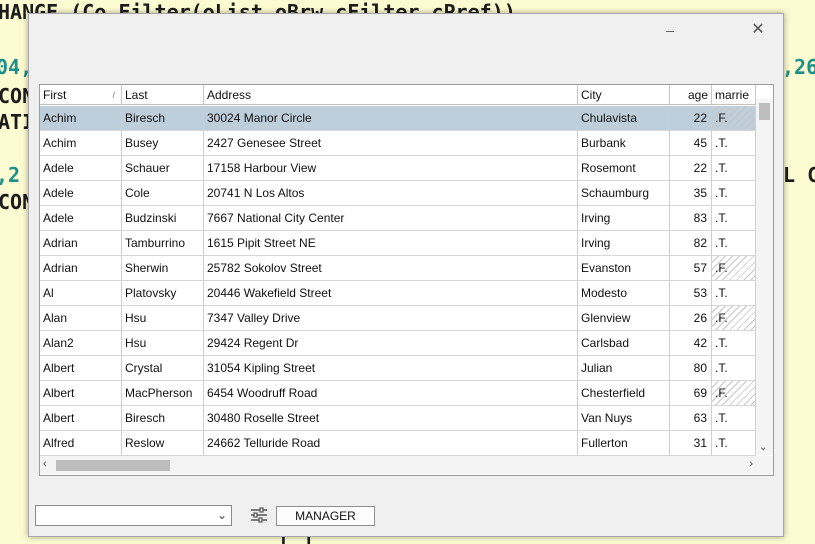 Image resolution: width=815 pixels, height=544 pixels. What do you see at coordinates (163, 443) in the screenshot?
I see `cell-last: Reslow` at bounding box center [163, 443].